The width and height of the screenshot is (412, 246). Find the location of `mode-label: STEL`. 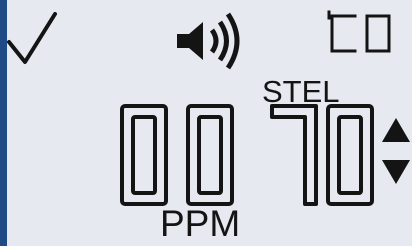

mode-label: STEL is located at coordinates (301, 91).